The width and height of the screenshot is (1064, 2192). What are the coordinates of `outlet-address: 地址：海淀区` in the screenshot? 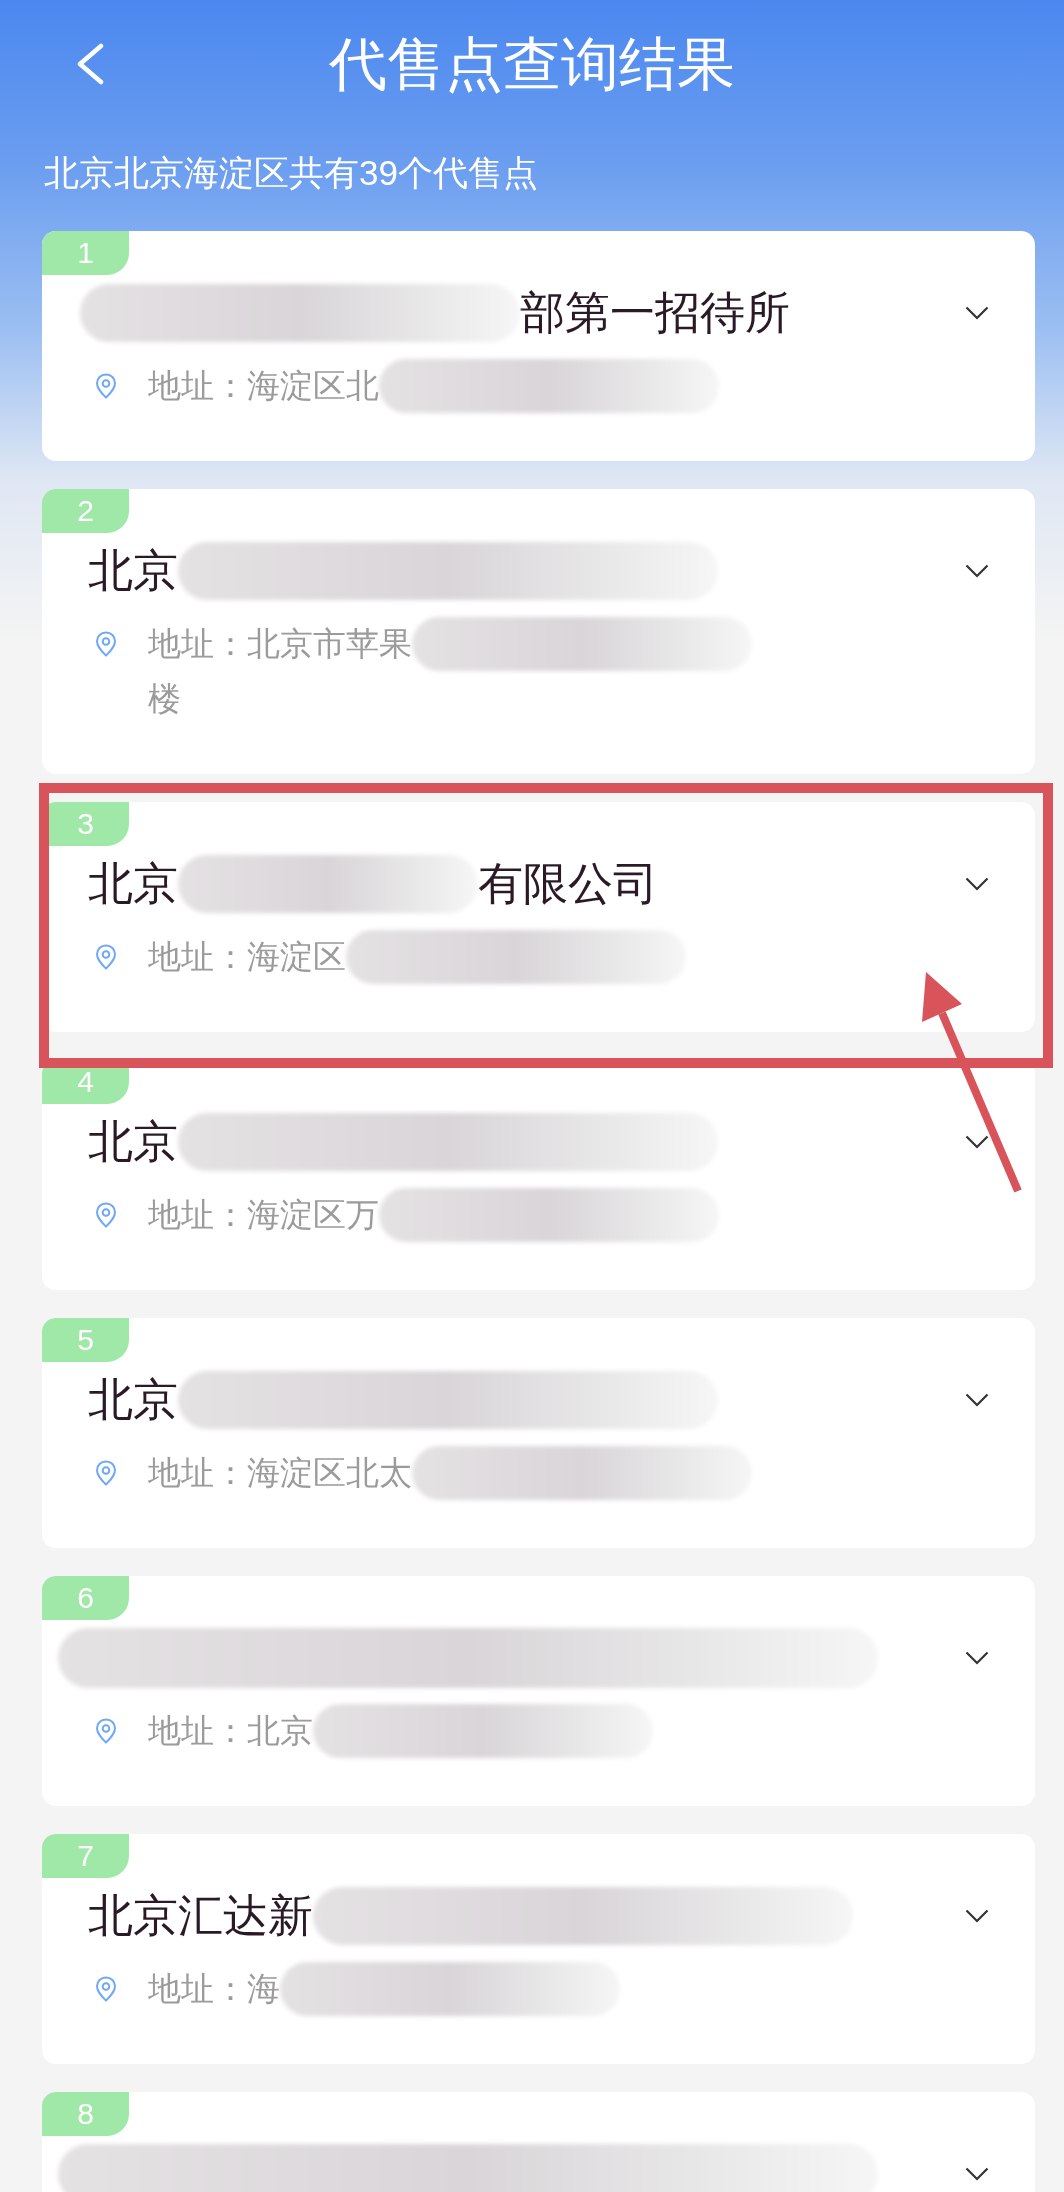 It's located at (247, 957).